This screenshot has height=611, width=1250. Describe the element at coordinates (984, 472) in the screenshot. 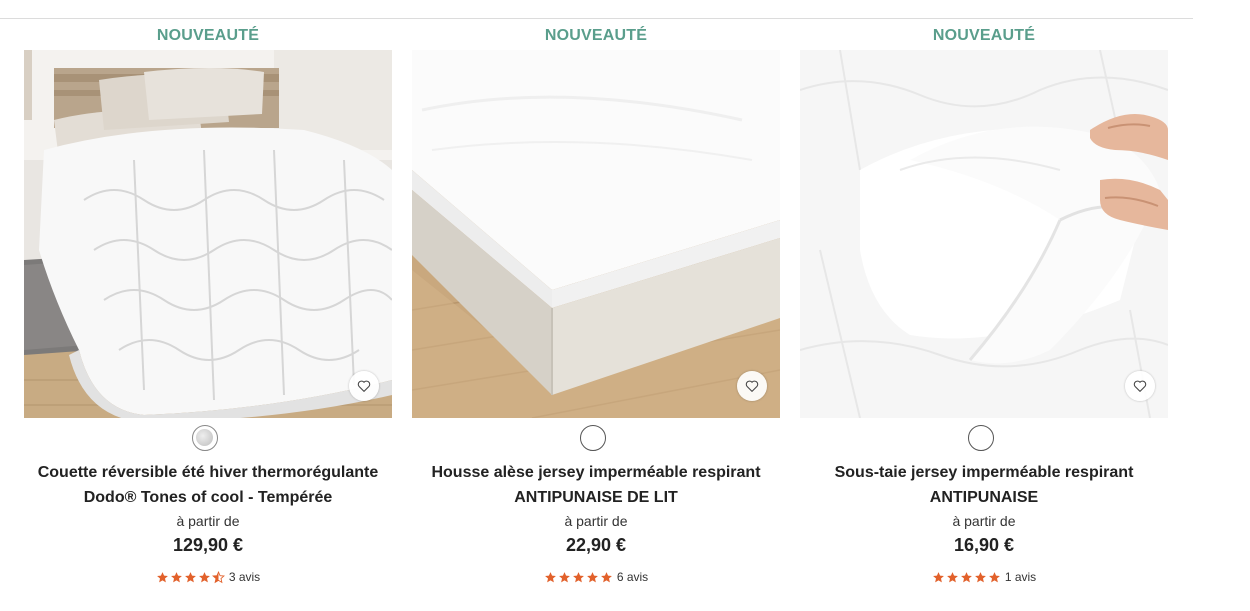

I see `product-title-line1: Sous-taie jersey imperméable respirant` at that location.